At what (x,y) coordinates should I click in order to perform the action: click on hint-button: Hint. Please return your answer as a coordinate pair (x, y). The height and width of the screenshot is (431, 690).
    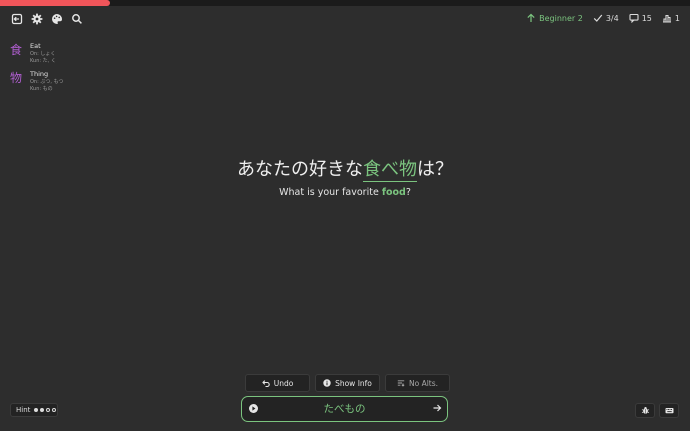
    Looking at the image, I should click on (34, 410).